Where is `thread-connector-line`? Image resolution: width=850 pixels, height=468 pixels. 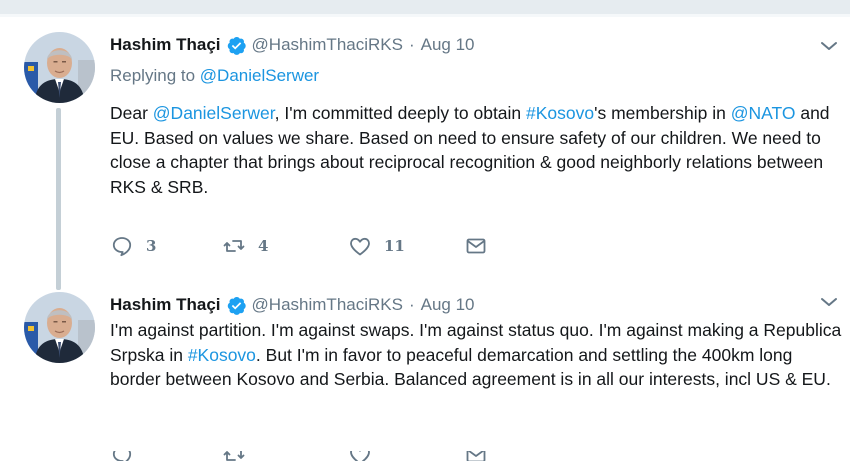 thread-connector-line is located at coordinates (58, 199).